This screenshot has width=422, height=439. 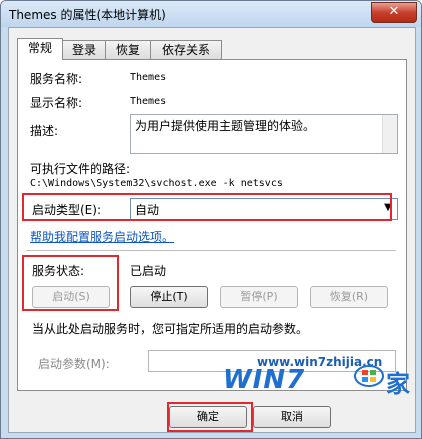 What do you see at coordinates (292, 417) in the screenshot?
I see `cancel-button: 取消` at bounding box center [292, 417].